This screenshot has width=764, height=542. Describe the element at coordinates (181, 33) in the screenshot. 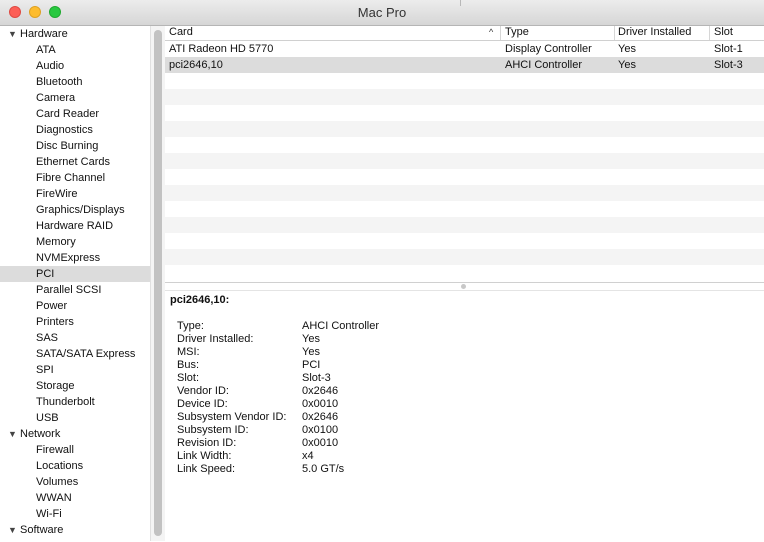

I see `column-header-card: Card` at that location.